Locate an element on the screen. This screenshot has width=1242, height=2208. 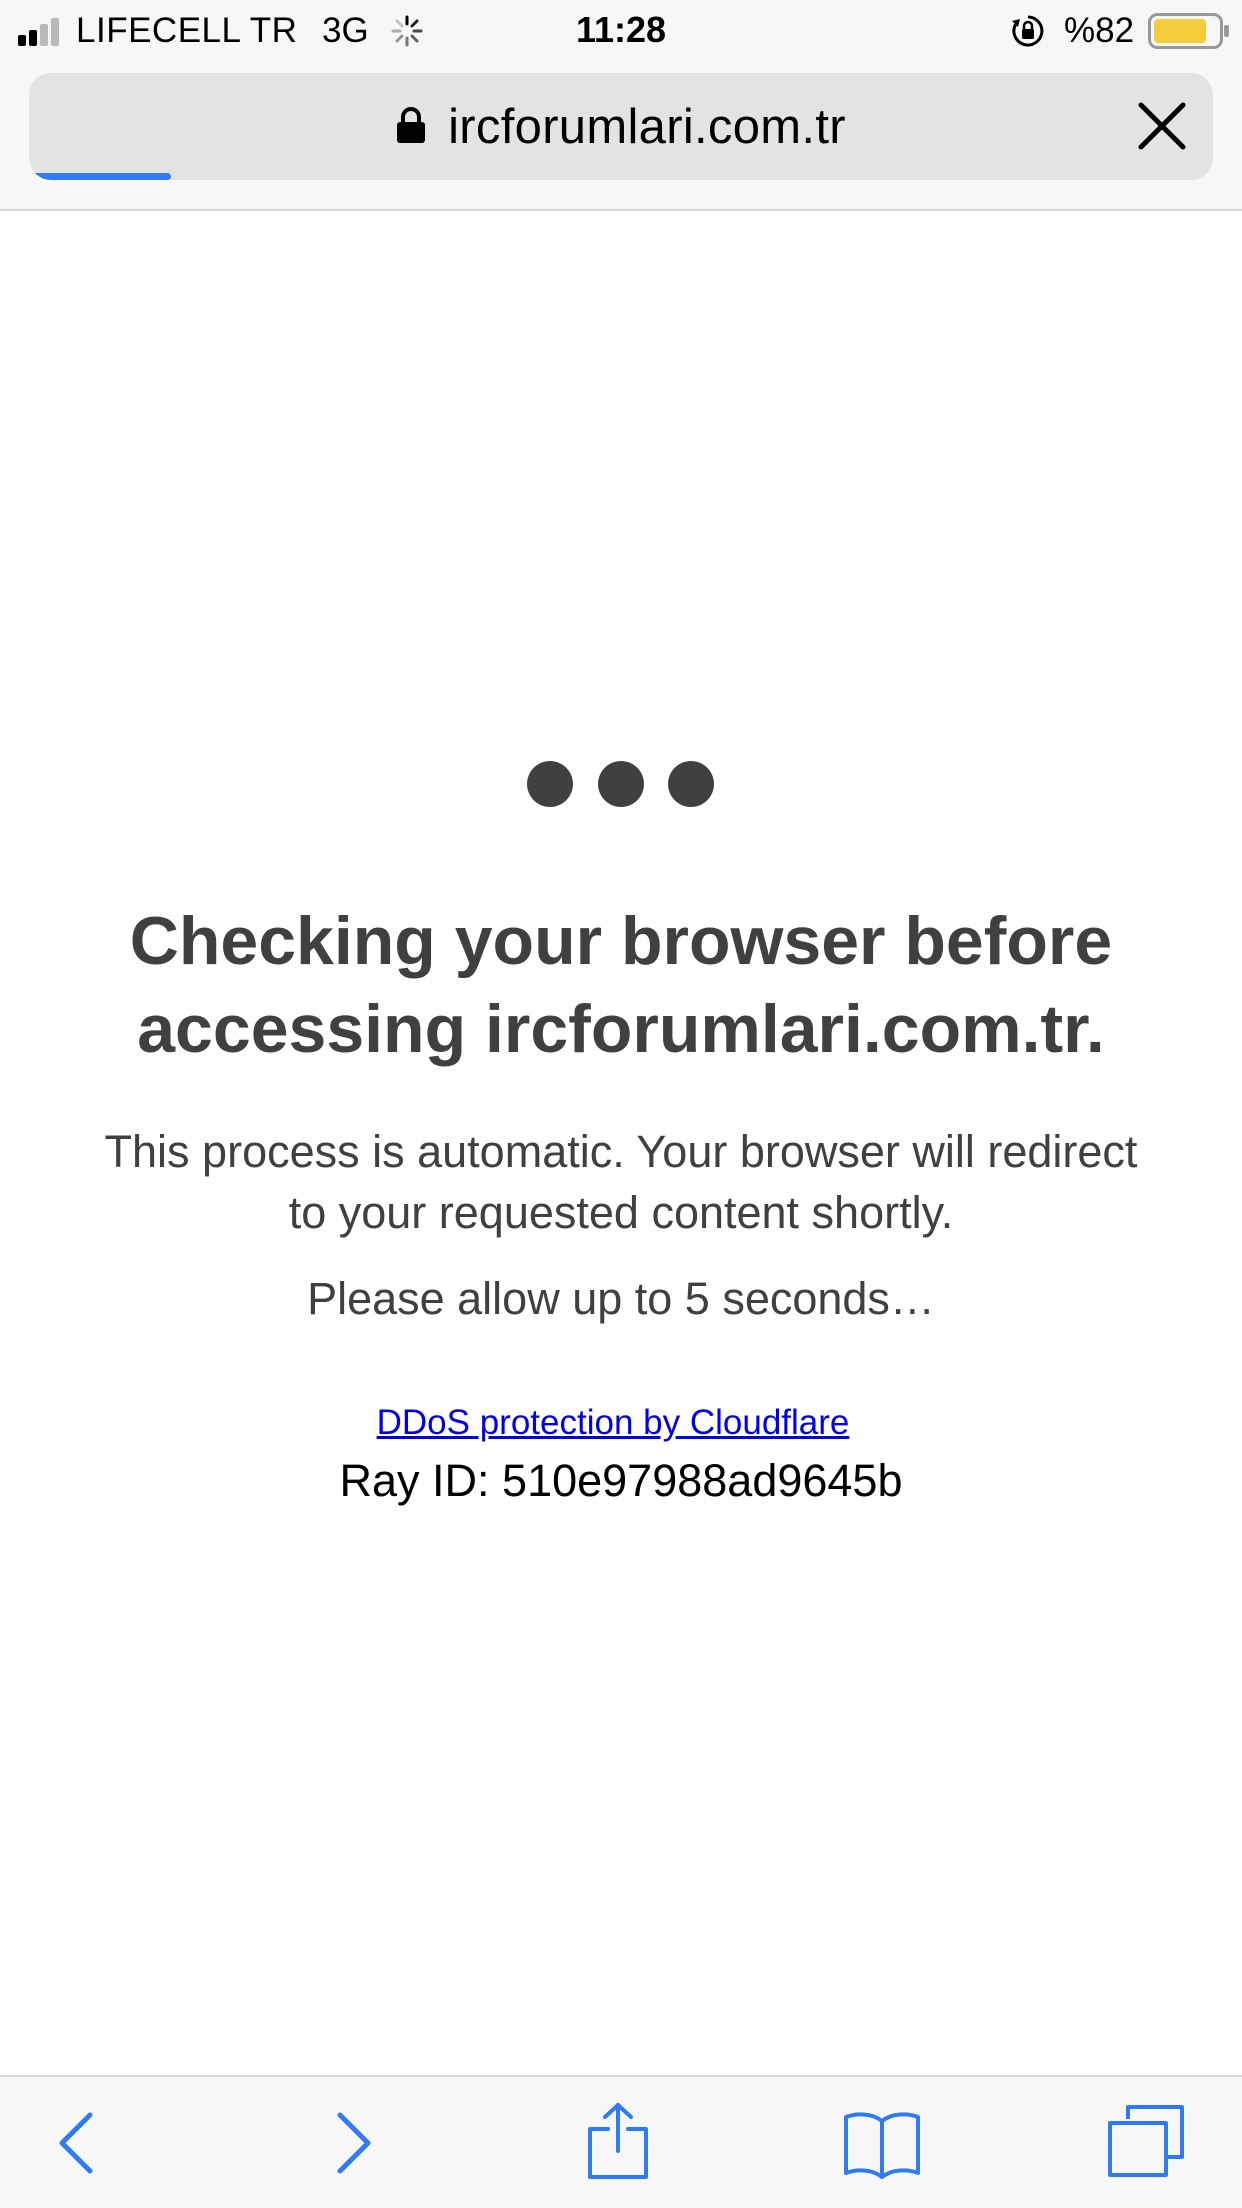
bookmarks-button is located at coordinates (882, 2141).